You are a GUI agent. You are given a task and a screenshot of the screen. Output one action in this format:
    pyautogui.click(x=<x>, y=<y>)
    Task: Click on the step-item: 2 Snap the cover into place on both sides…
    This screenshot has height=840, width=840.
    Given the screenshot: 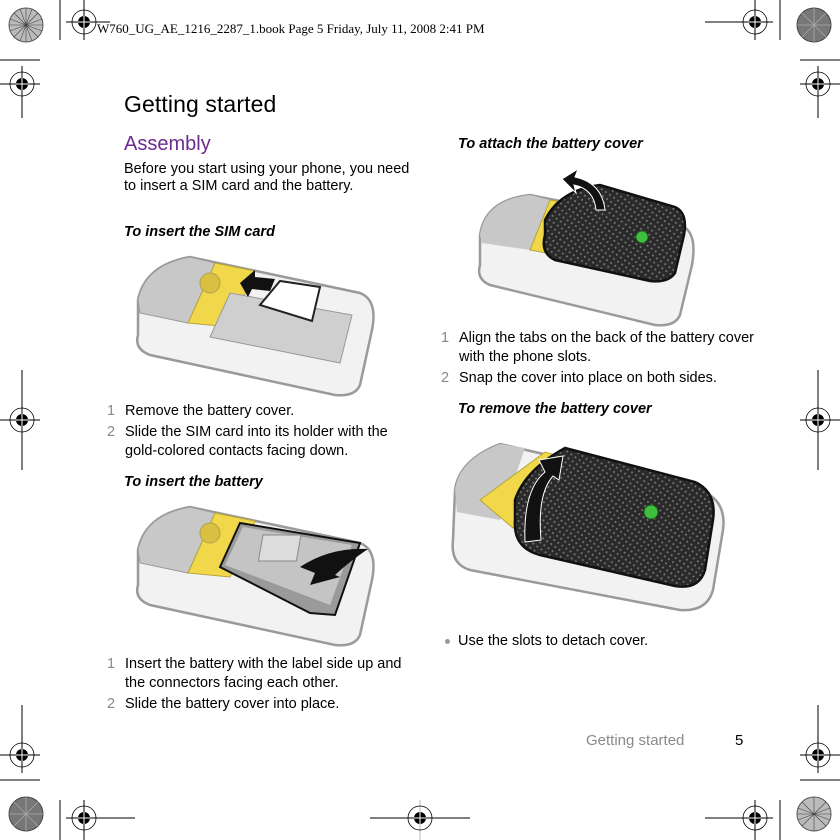 What is the action you would take?
    pyautogui.click(x=601, y=378)
    